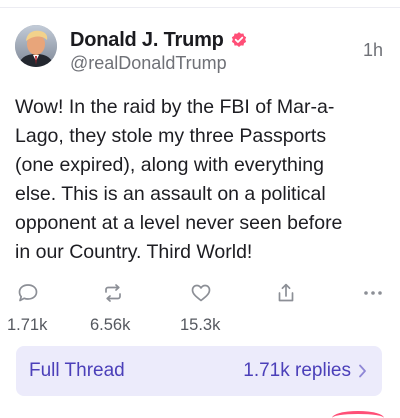  What do you see at coordinates (110, 325) in the screenshot?
I see `retruth-count: 6.56k` at bounding box center [110, 325].